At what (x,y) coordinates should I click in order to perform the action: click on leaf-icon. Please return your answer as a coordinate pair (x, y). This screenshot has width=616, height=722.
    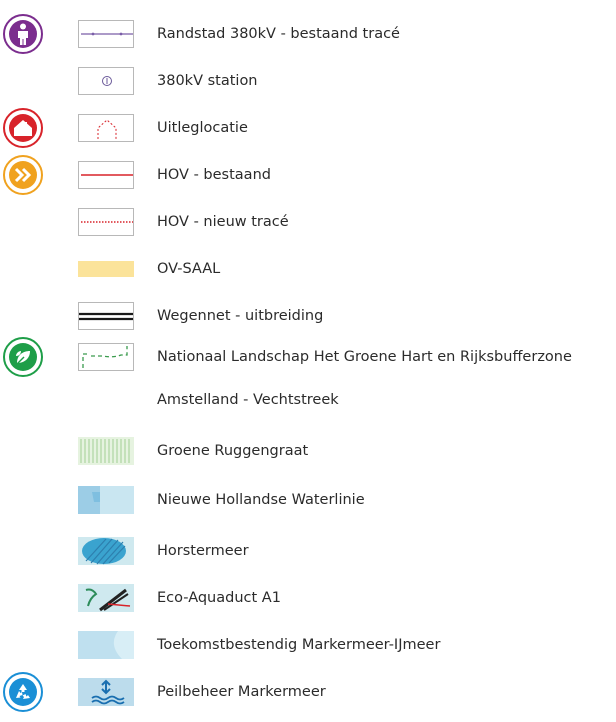
    Looking at the image, I should click on (23, 357).